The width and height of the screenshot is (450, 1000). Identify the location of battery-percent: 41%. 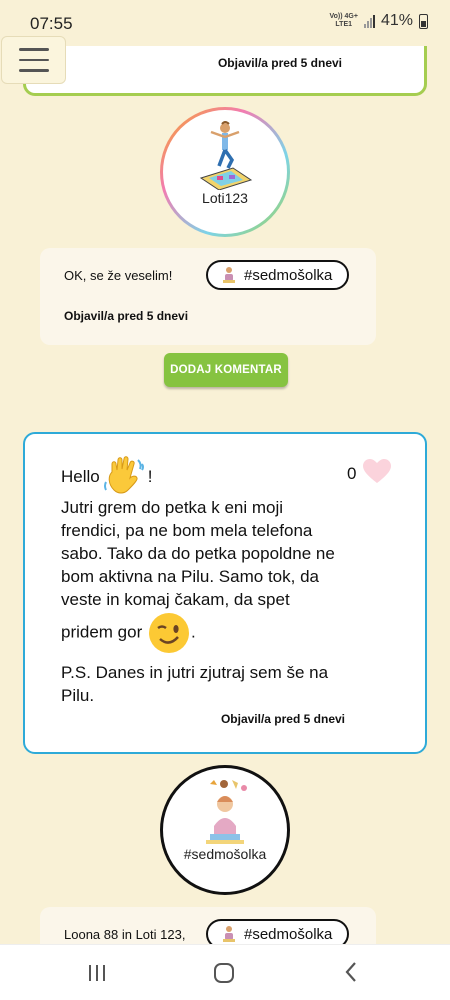
(396, 20).